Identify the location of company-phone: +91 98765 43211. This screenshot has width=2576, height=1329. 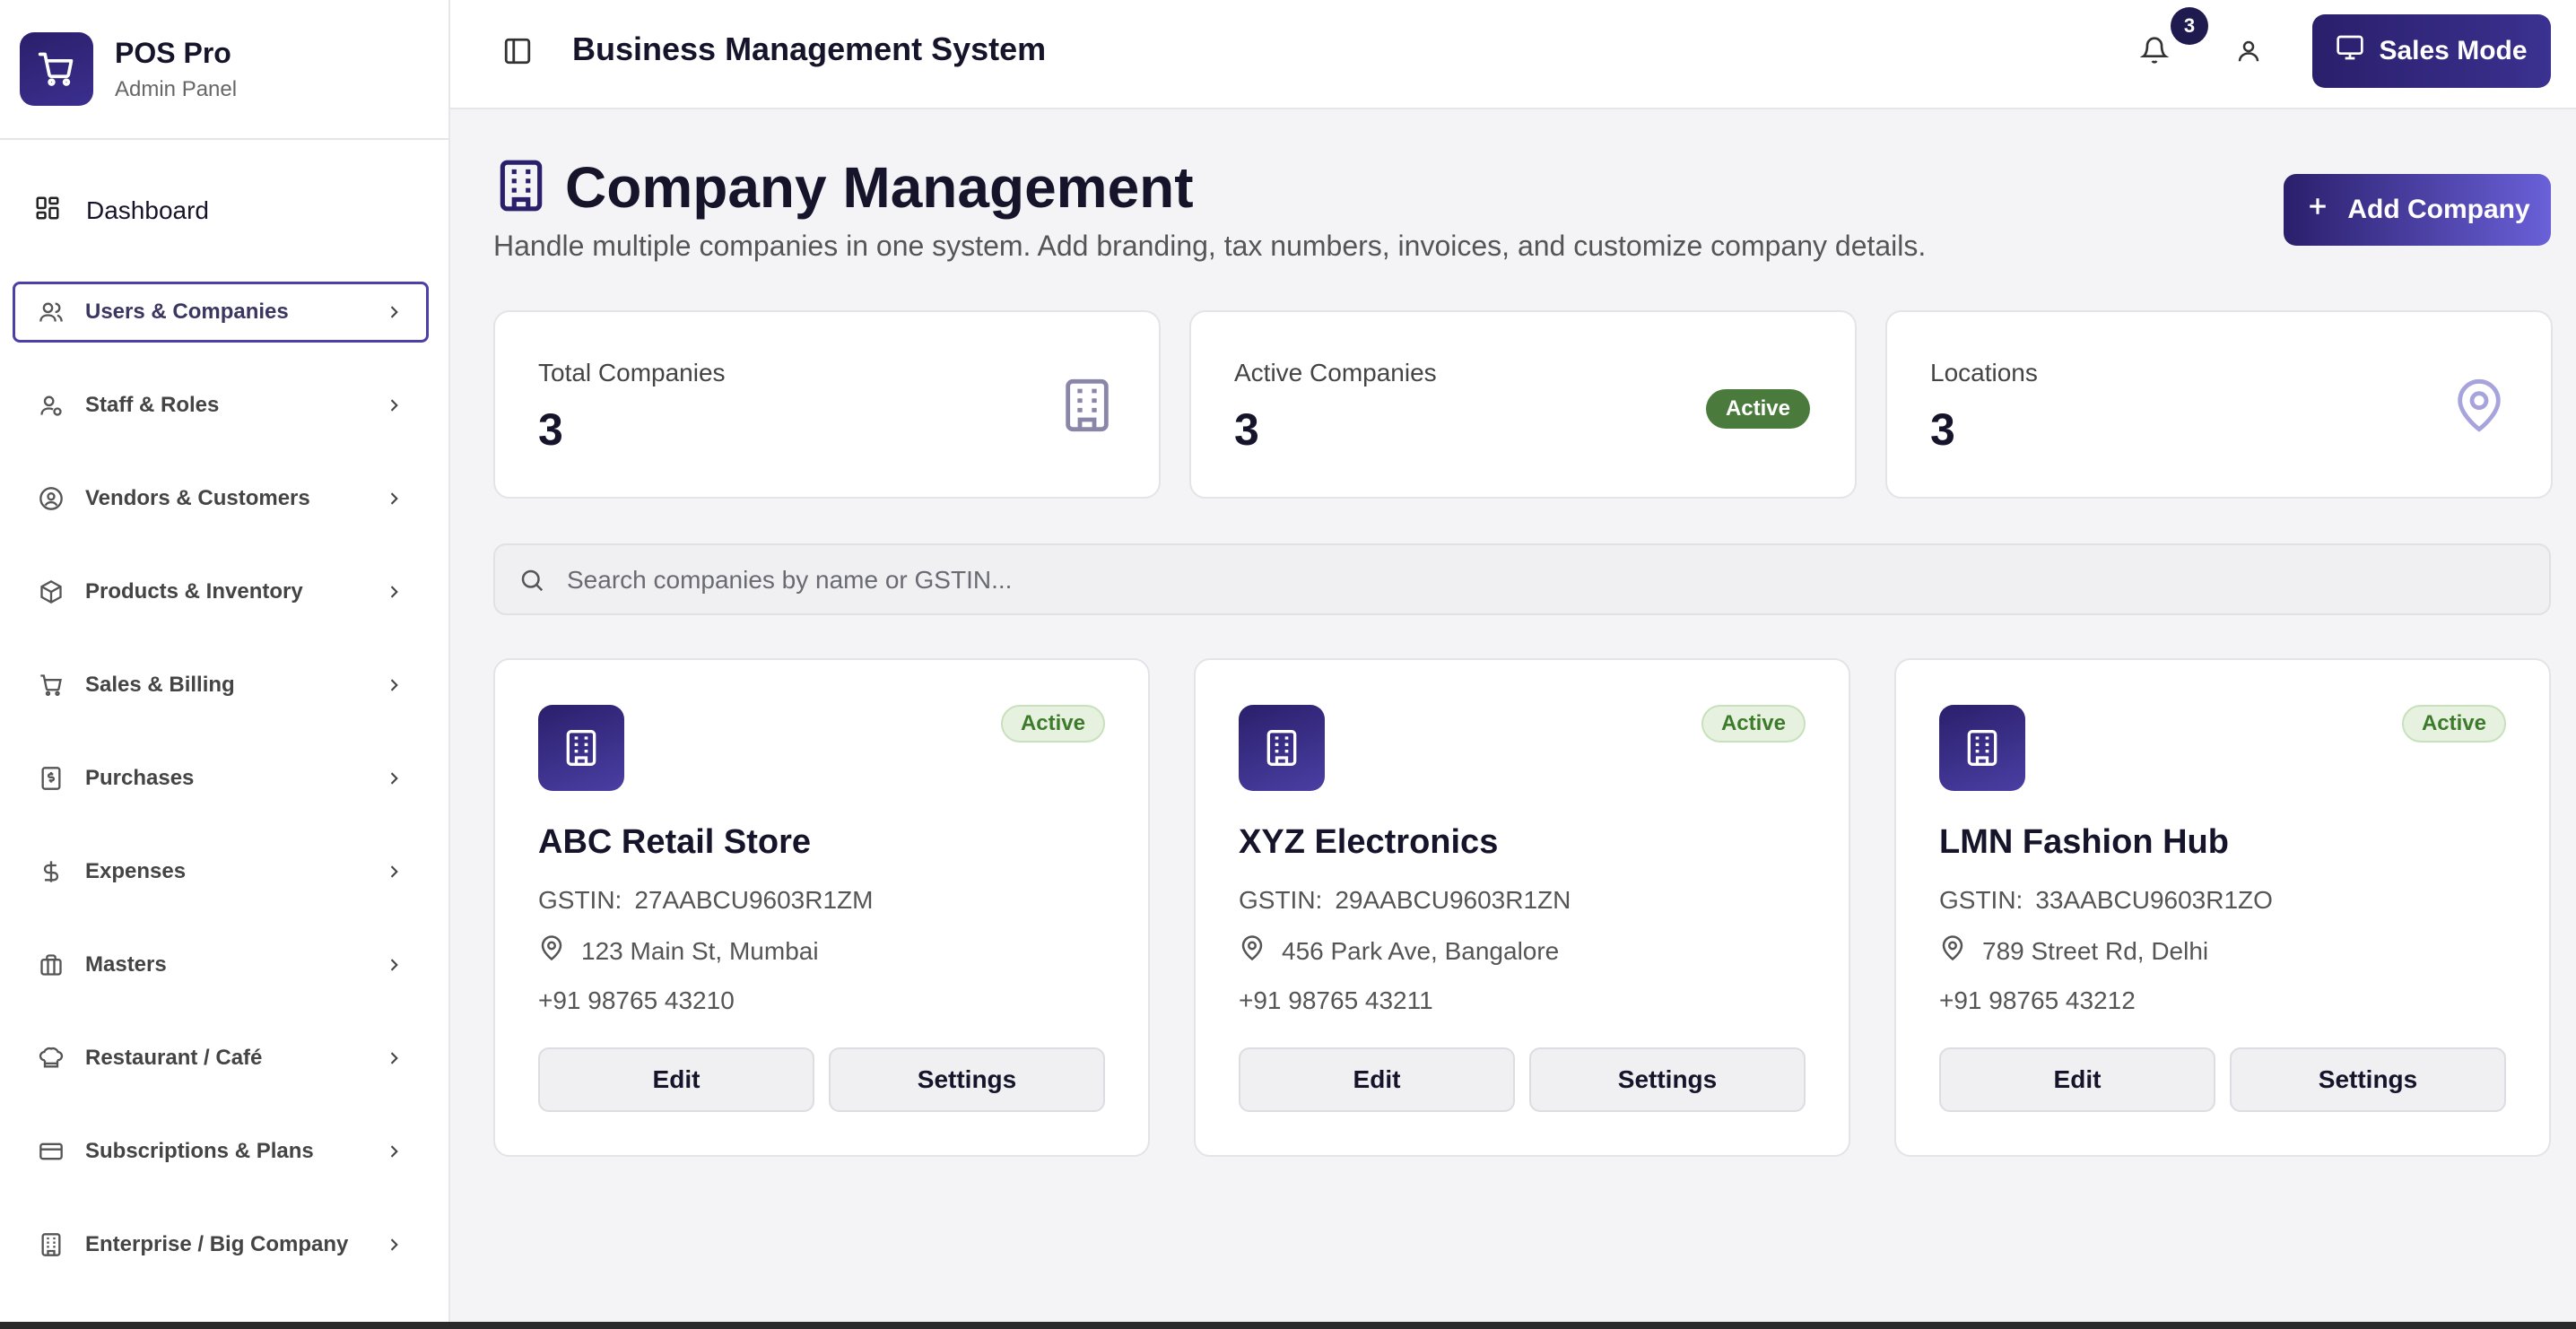
(1336, 1000).